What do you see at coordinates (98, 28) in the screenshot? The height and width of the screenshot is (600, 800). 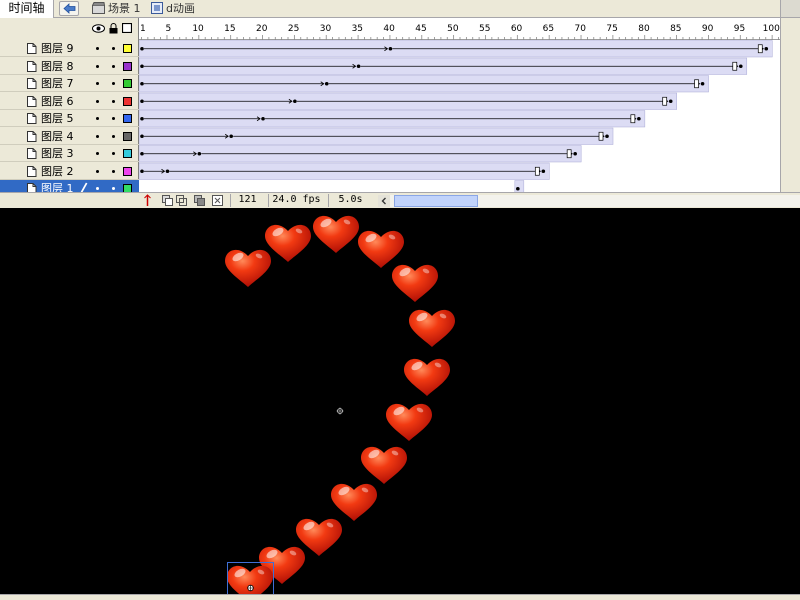 I see `eye-icon` at bounding box center [98, 28].